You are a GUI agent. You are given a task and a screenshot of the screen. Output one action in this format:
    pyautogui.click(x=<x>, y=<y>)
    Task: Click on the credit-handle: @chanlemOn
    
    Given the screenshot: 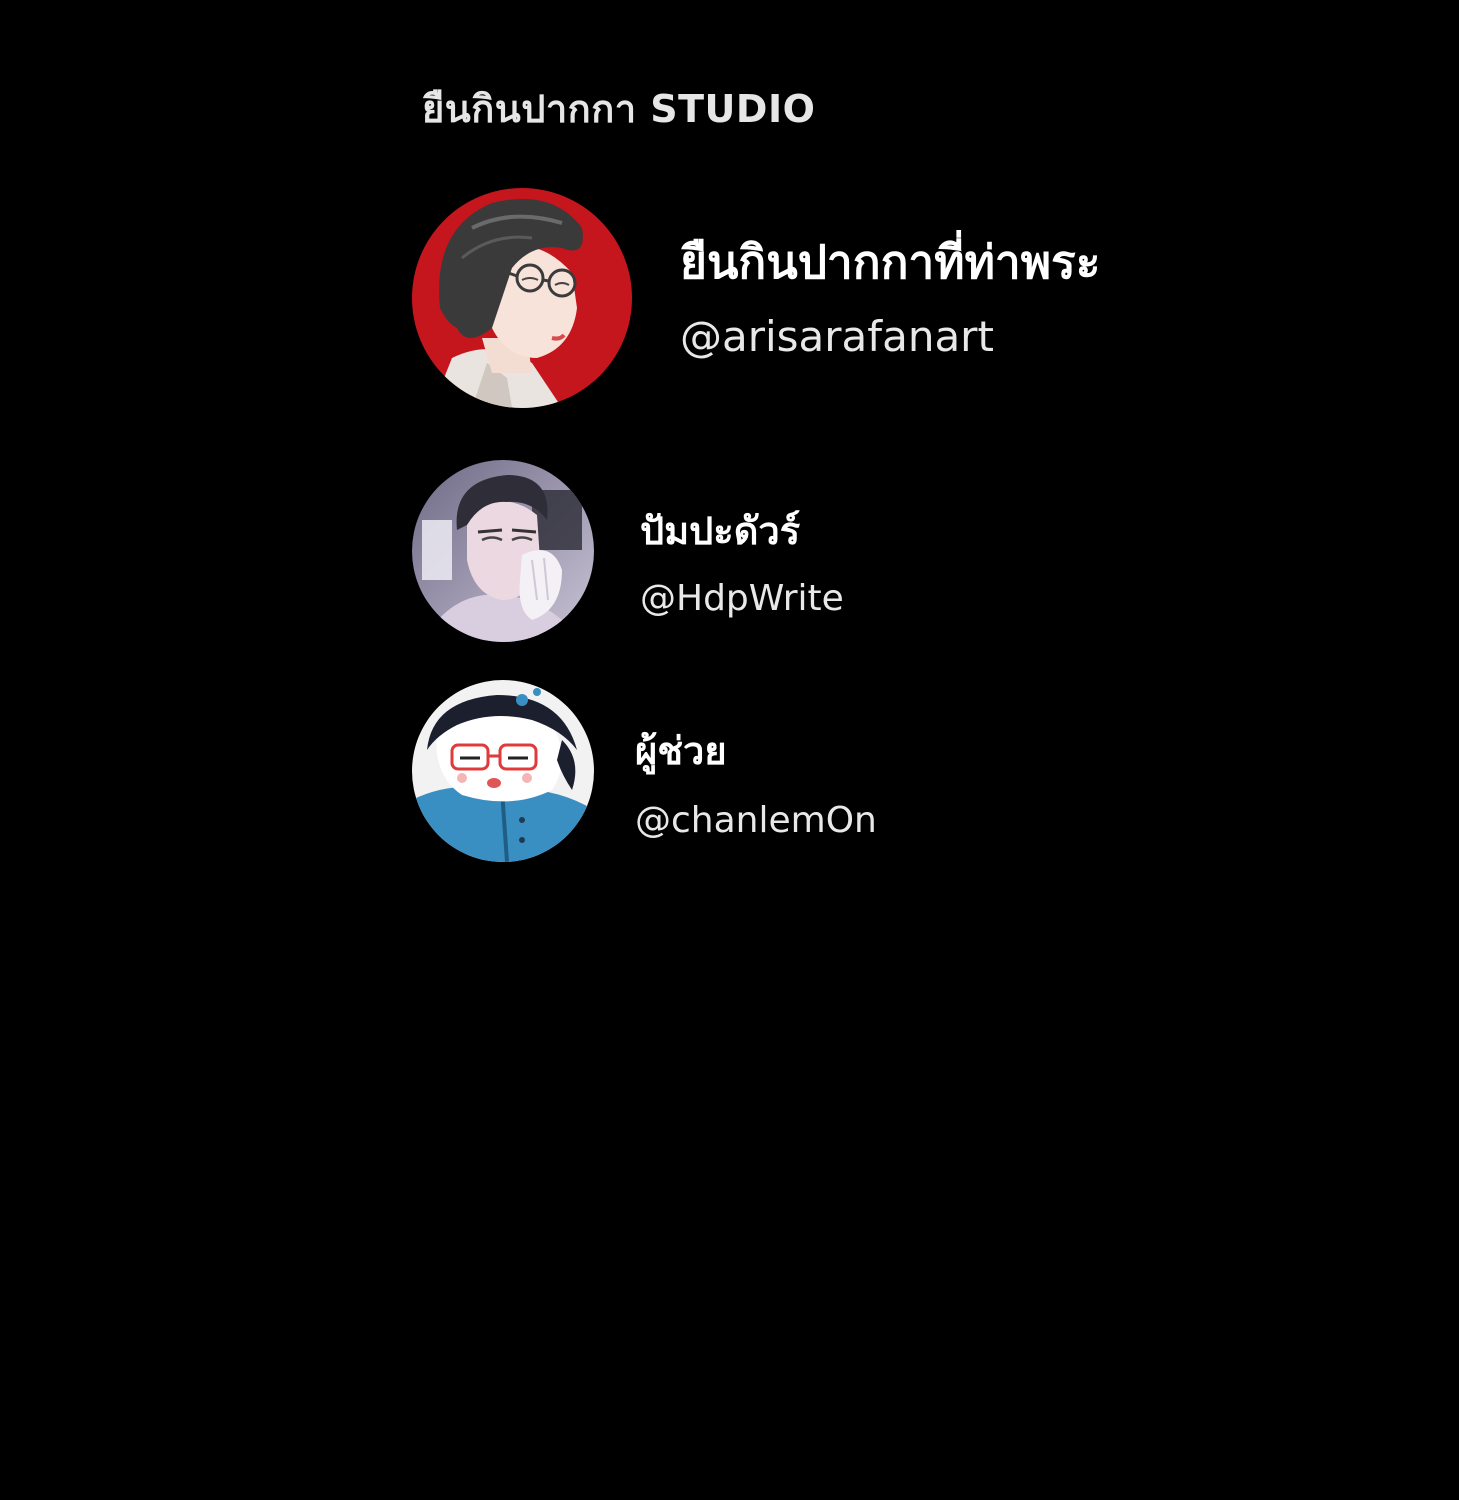 What is the action you would take?
    pyautogui.click(x=756, y=820)
    